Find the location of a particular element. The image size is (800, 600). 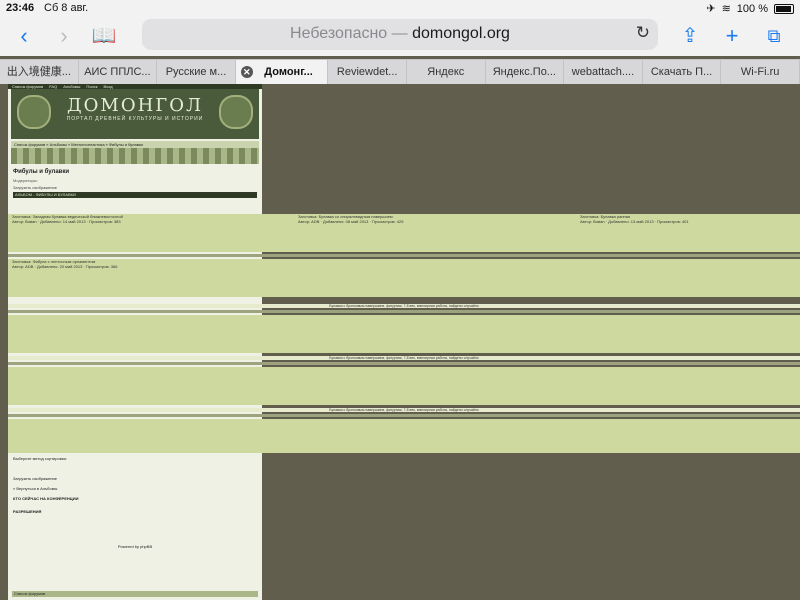

status-indicators: ✈ ≋ 100 % is located at coordinates (750, 8).